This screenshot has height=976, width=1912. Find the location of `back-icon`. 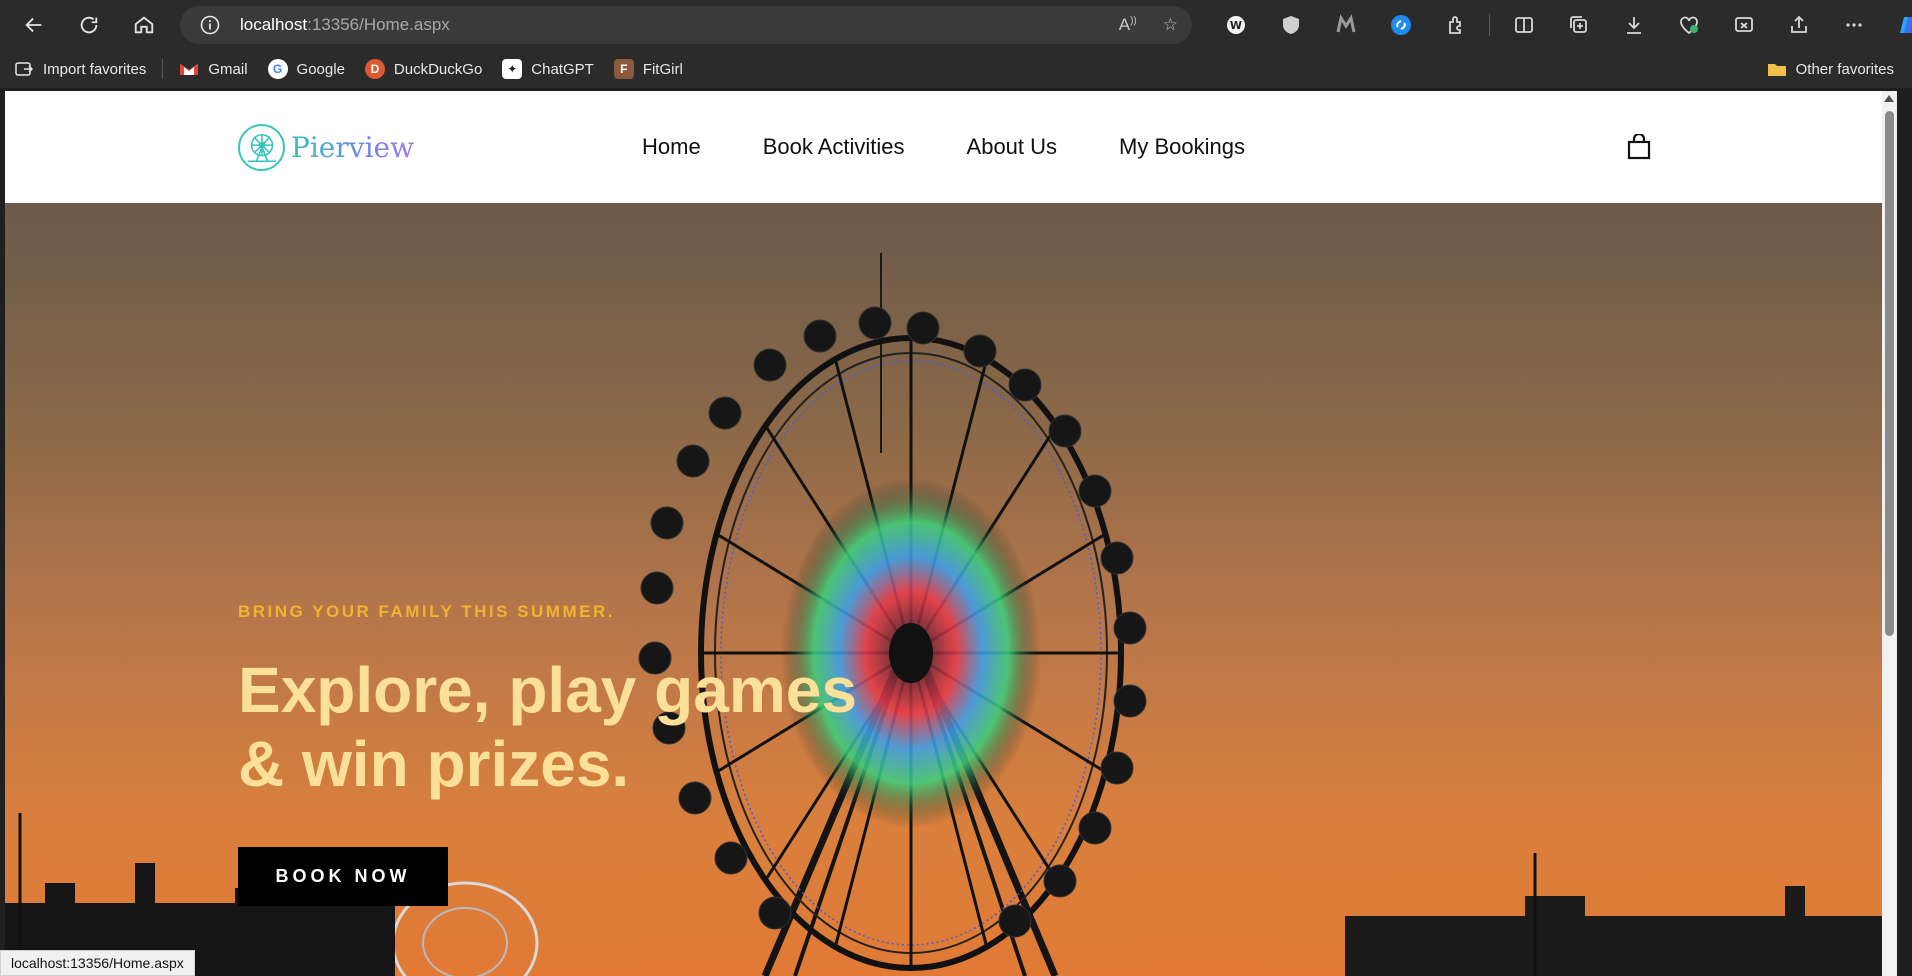

back-icon is located at coordinates (34, 25).